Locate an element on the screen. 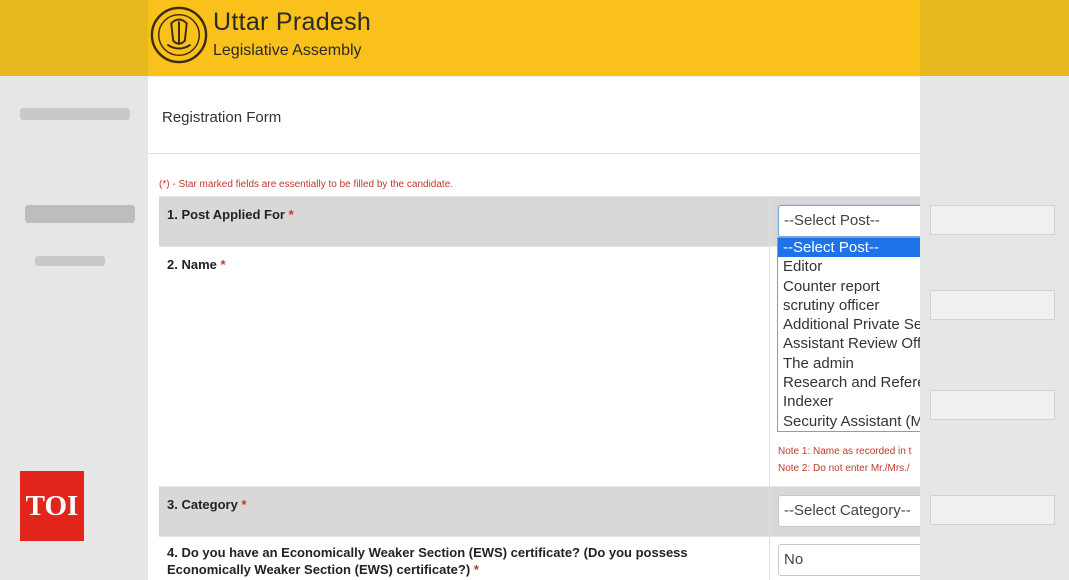 This screenshot has height=580, width=1069. ews-select: No is located at coordinates (849, 560).